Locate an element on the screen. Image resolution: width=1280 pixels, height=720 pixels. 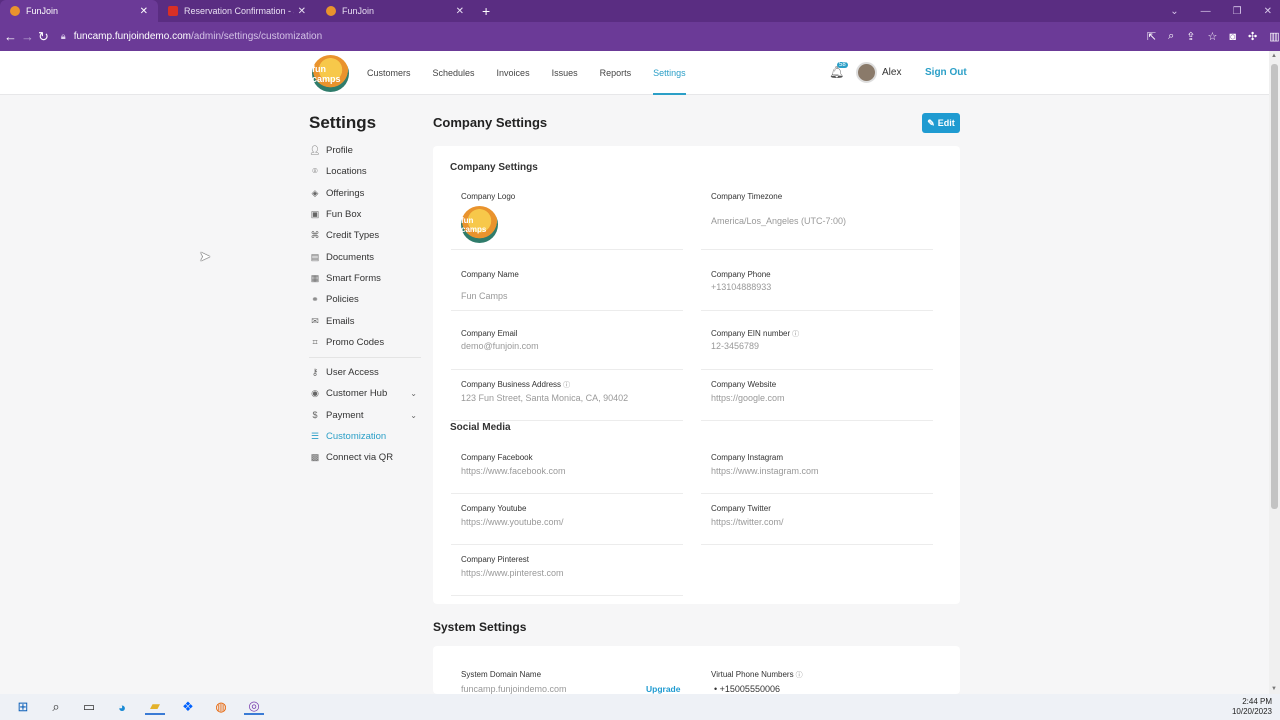
nav-reports: Reports is located at coordinates (616, 73).